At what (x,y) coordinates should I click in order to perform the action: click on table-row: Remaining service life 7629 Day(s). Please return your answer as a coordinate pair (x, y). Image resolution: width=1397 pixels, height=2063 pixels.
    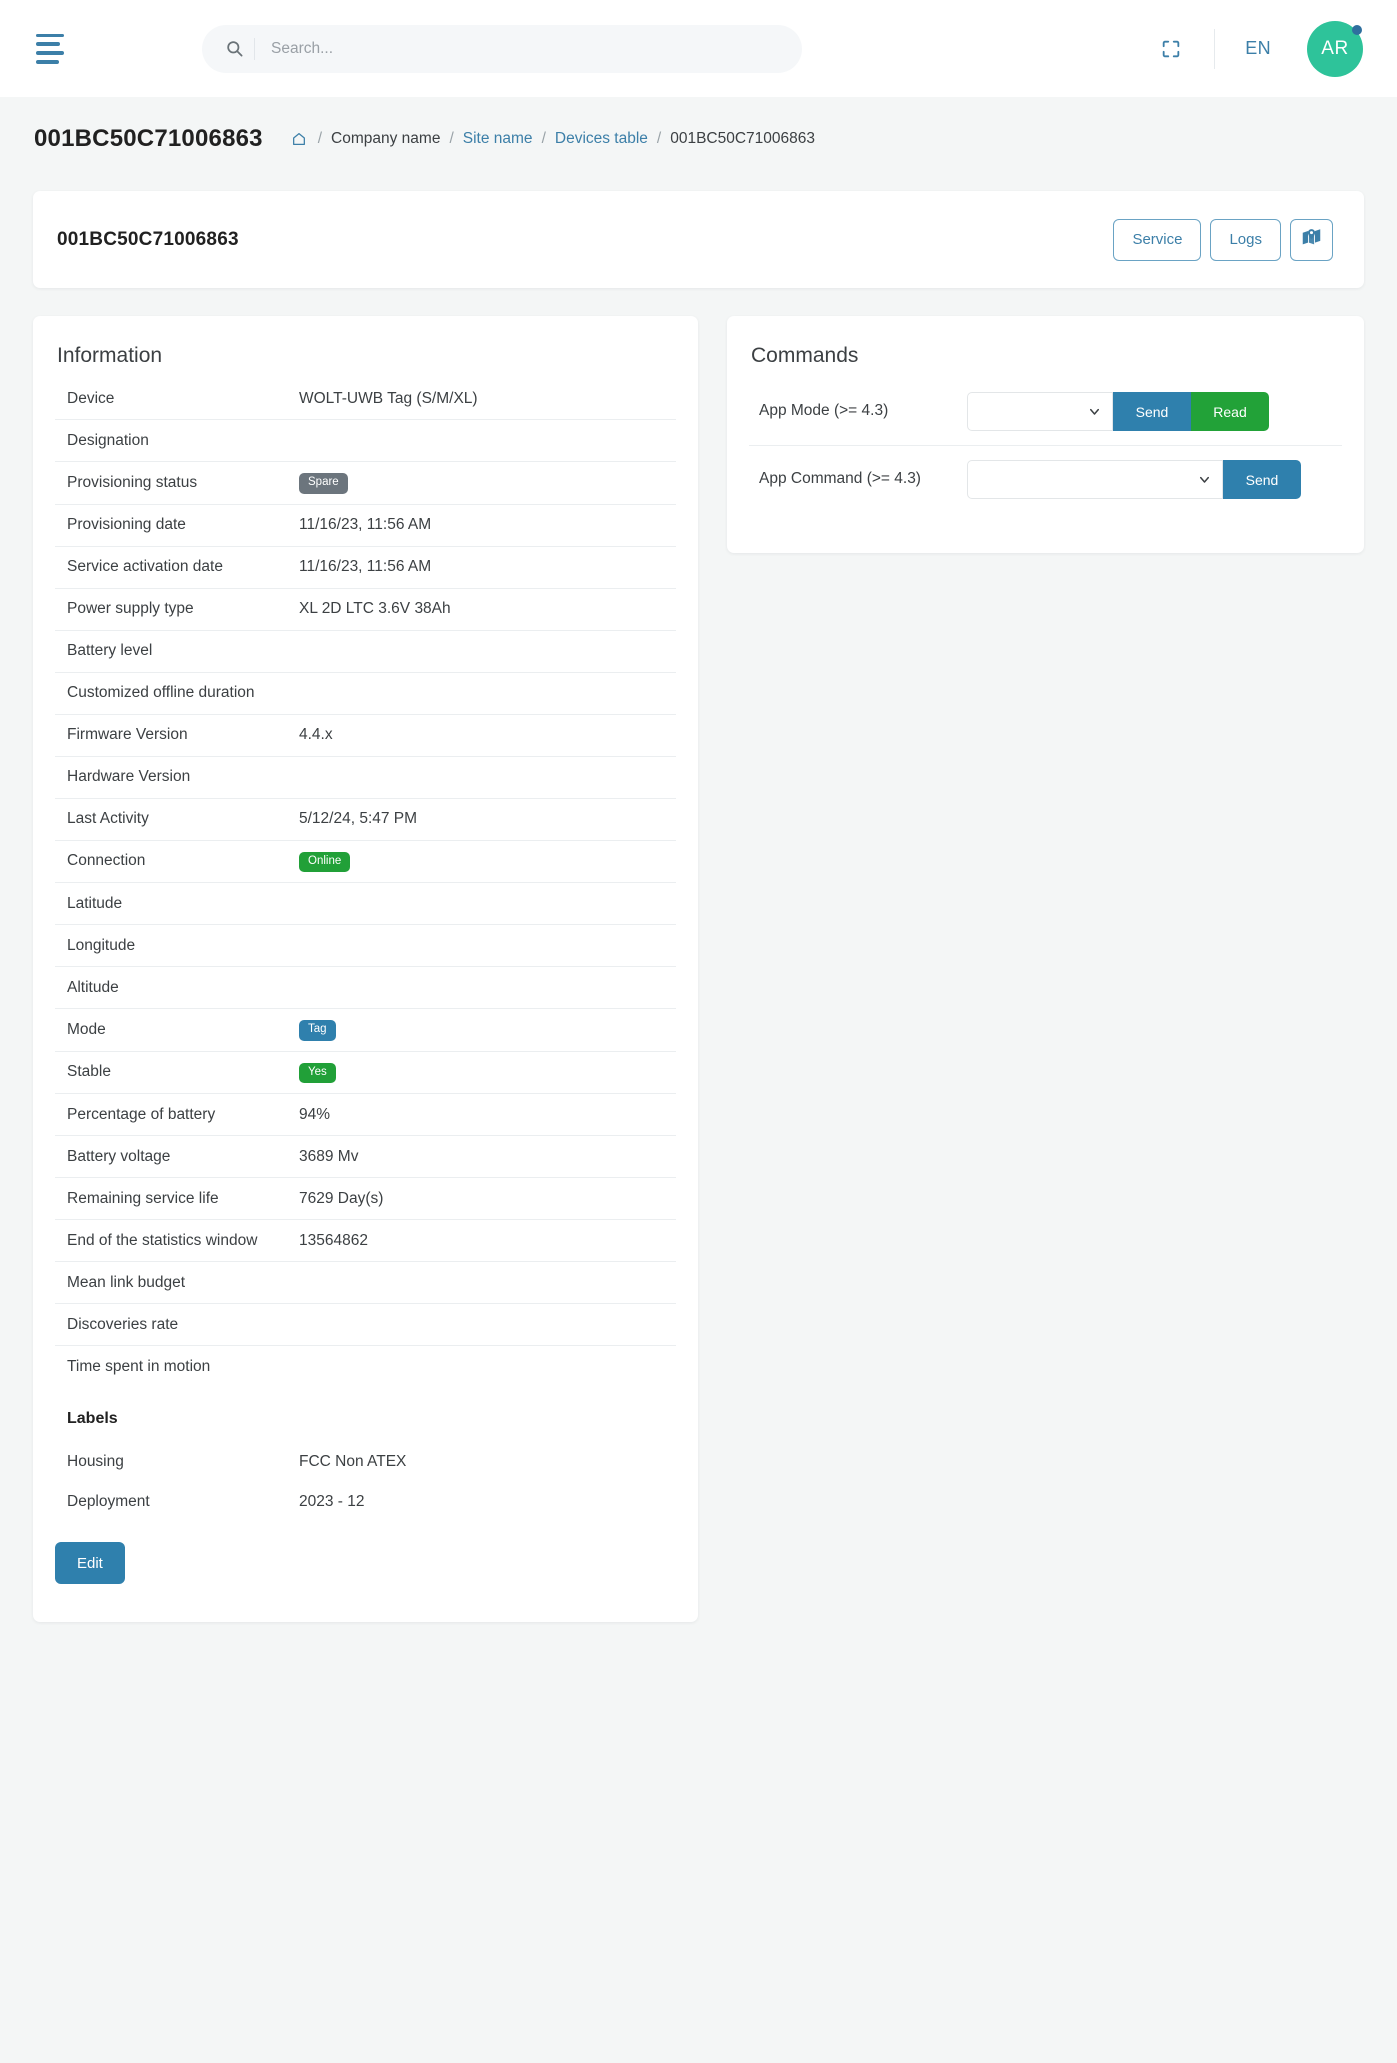
    Looking at the image, I should click on (365, 1199).